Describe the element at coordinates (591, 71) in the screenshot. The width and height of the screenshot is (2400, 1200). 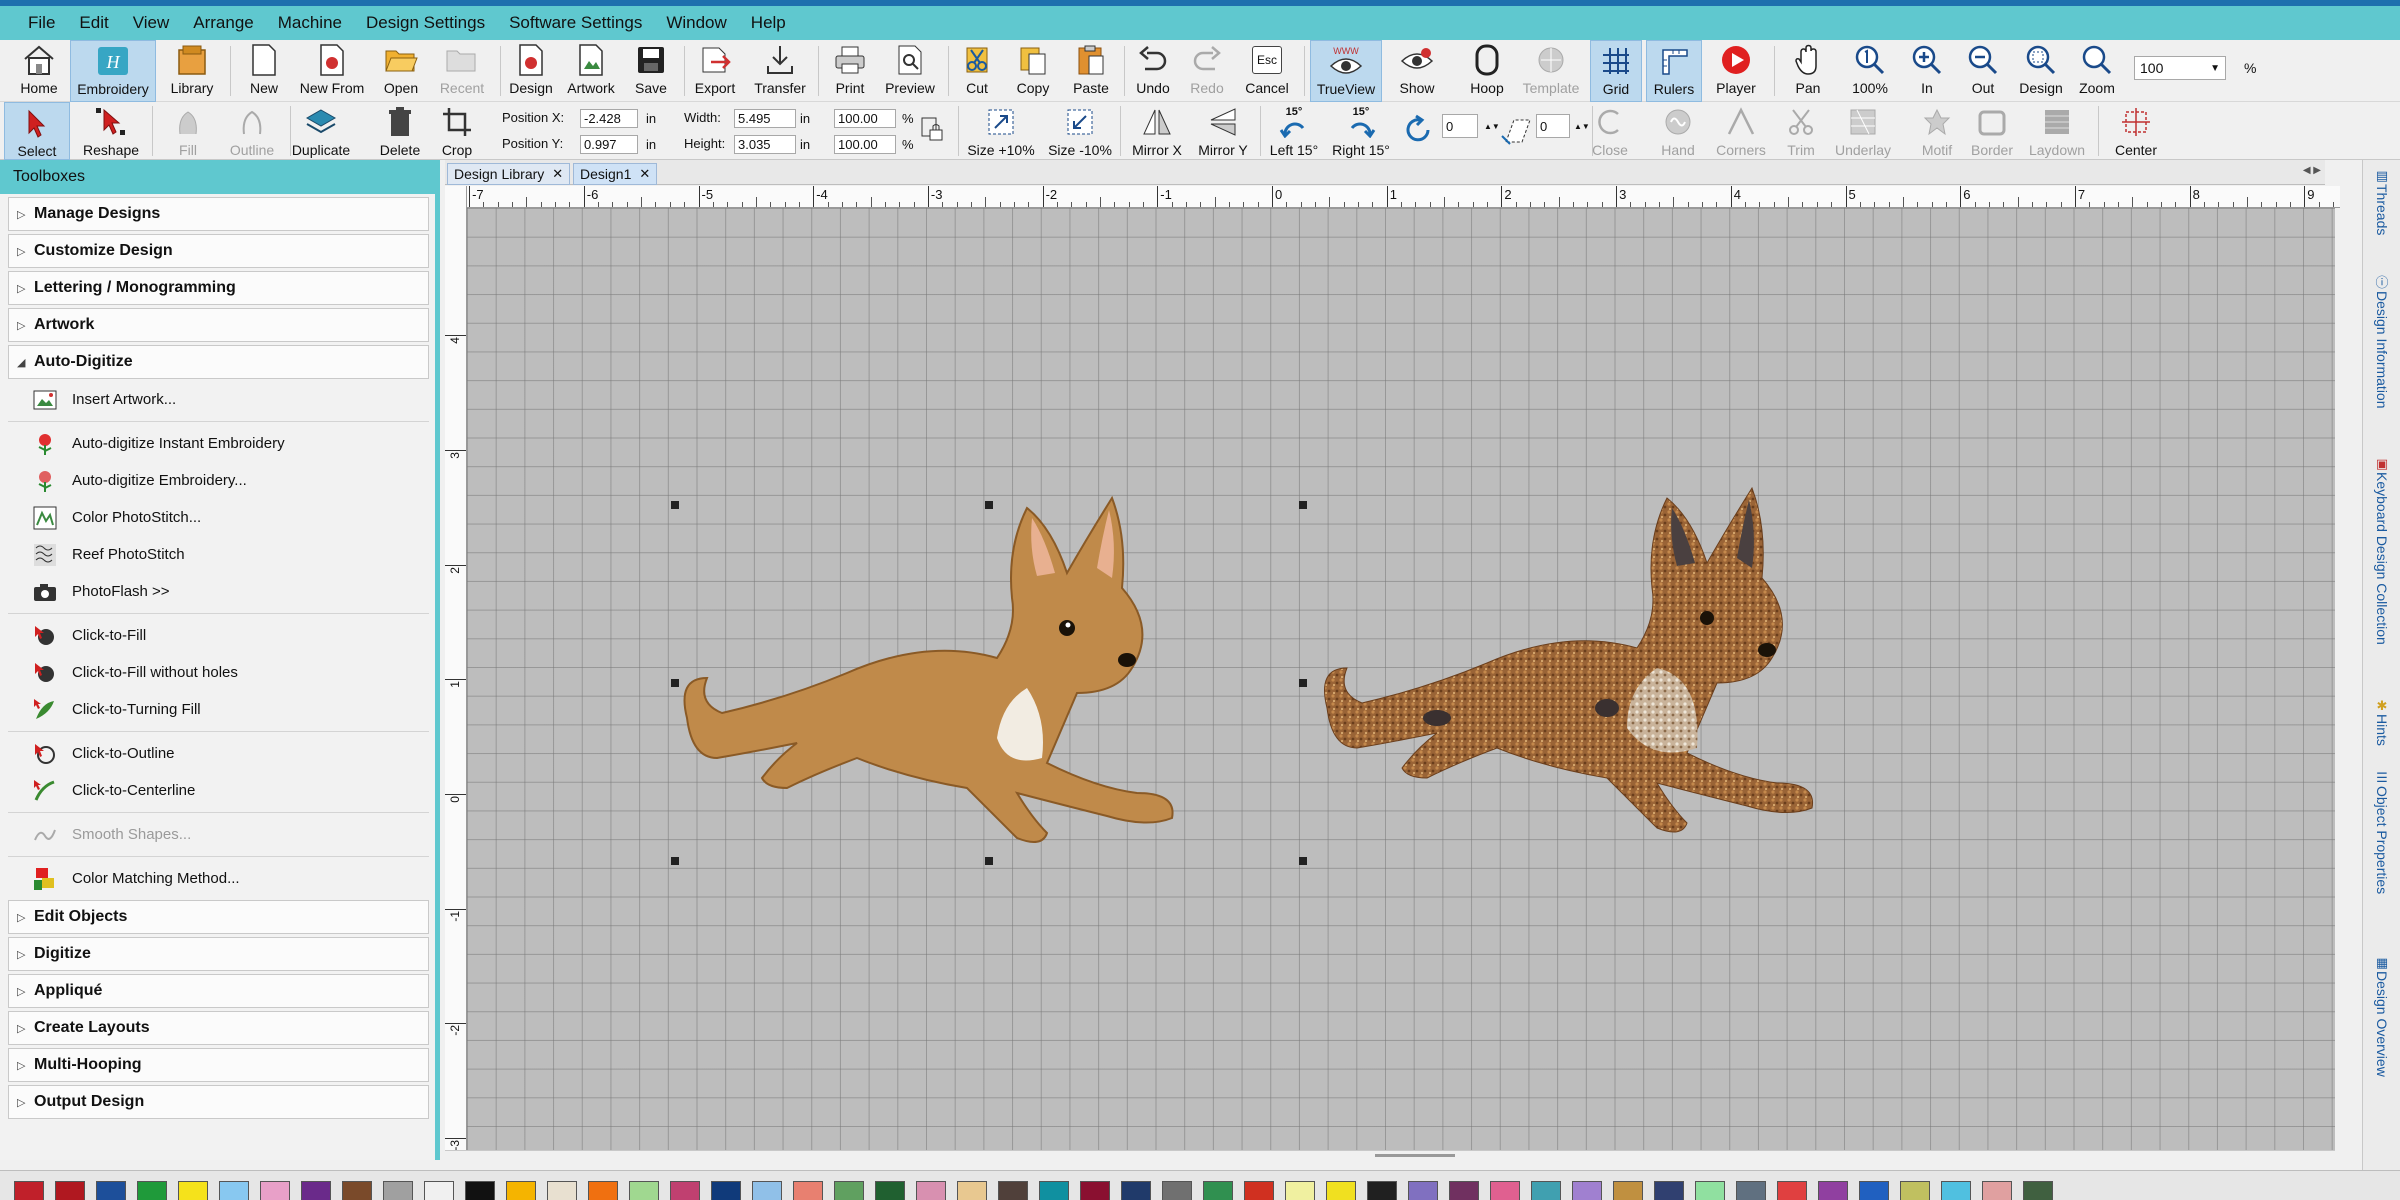
I see `artwork-button: Artwork` at that location.